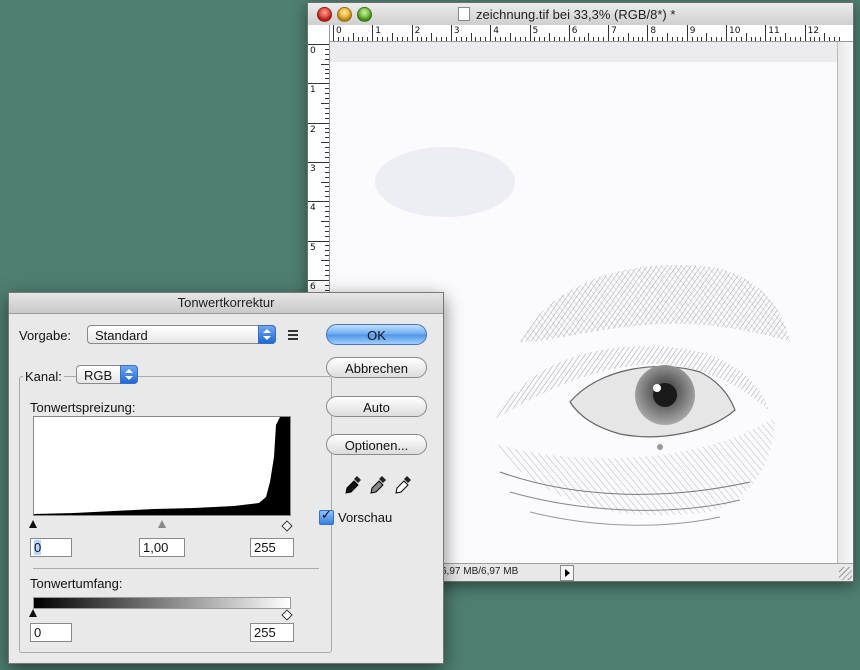 The image size is (860, 670). What do you see at coordinates (480, 571) in the screenshot?
I see `status-doc-size: 6,97 MB/6,97 MB` at bounding box center [480, 571].